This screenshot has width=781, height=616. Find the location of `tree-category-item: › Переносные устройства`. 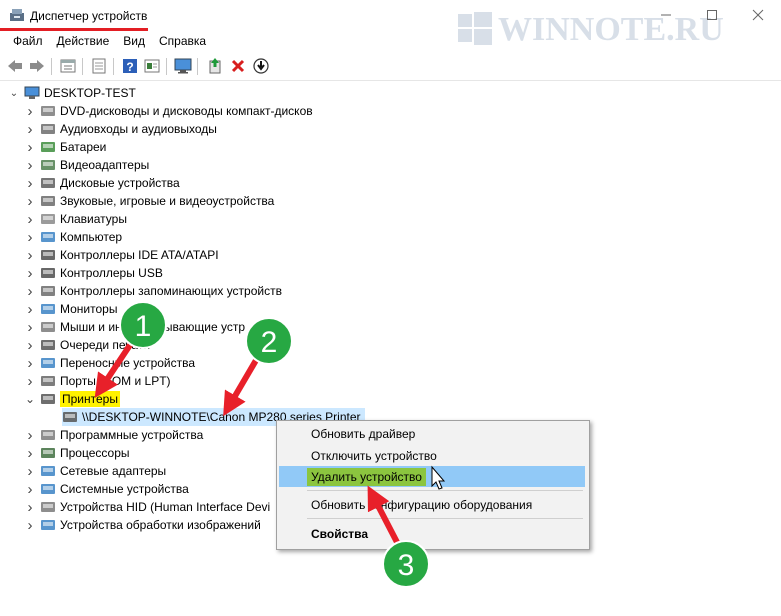

tree-category-item: › Переносные устройства is located at coordinates (110, 363).